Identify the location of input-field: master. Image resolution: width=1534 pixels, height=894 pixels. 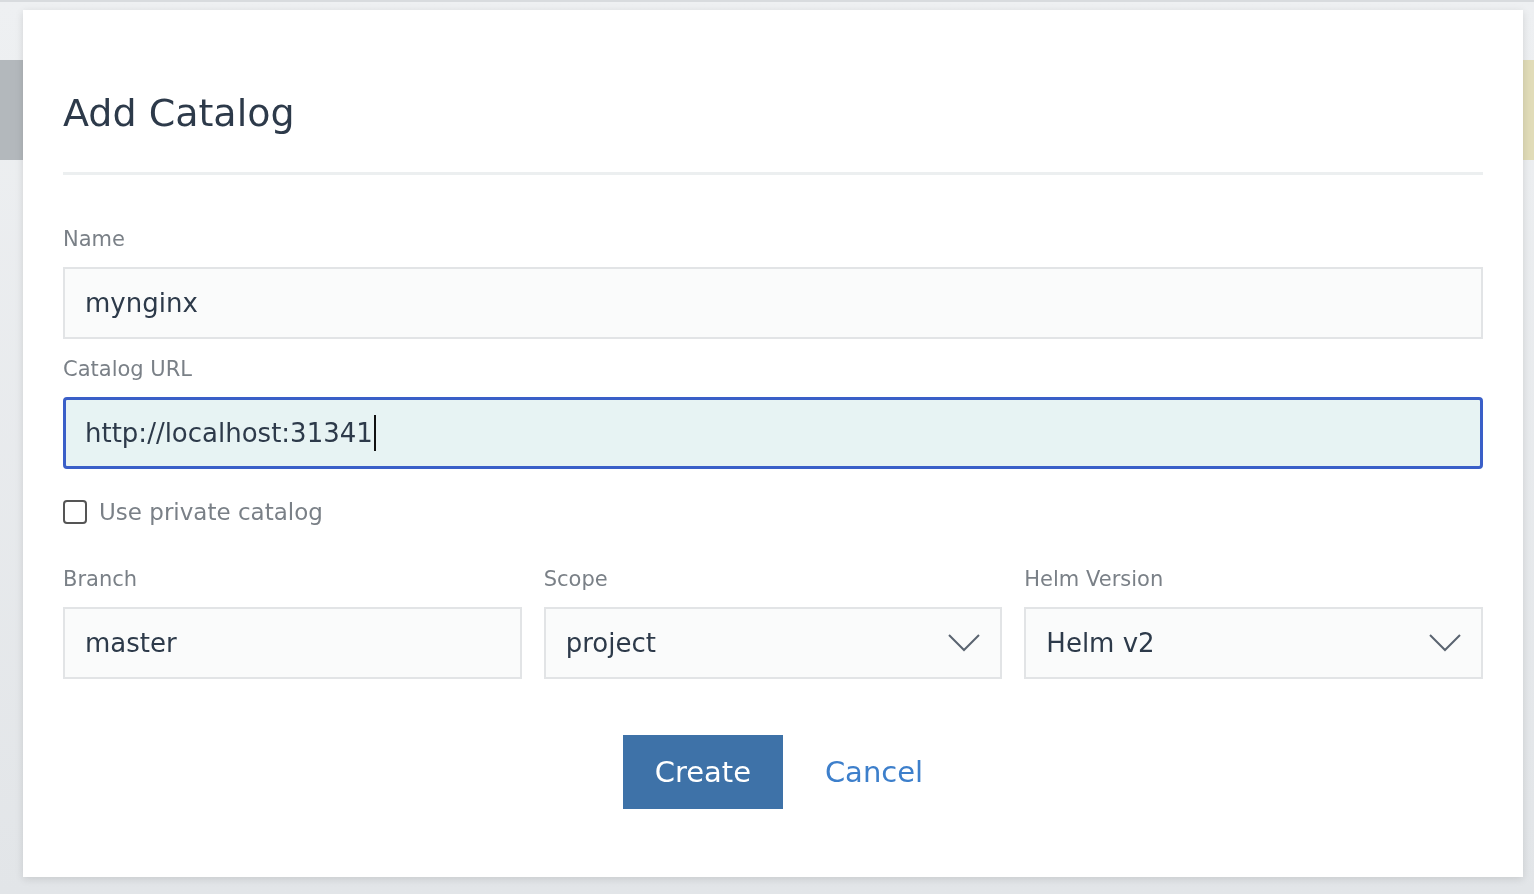
(292, 643).